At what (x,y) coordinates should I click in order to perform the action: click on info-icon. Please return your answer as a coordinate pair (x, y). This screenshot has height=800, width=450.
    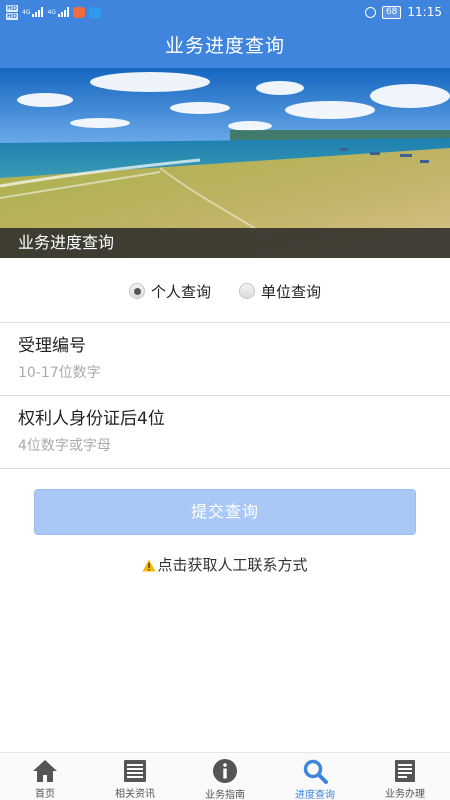
    Looking at the image, I should click on (225, 771).